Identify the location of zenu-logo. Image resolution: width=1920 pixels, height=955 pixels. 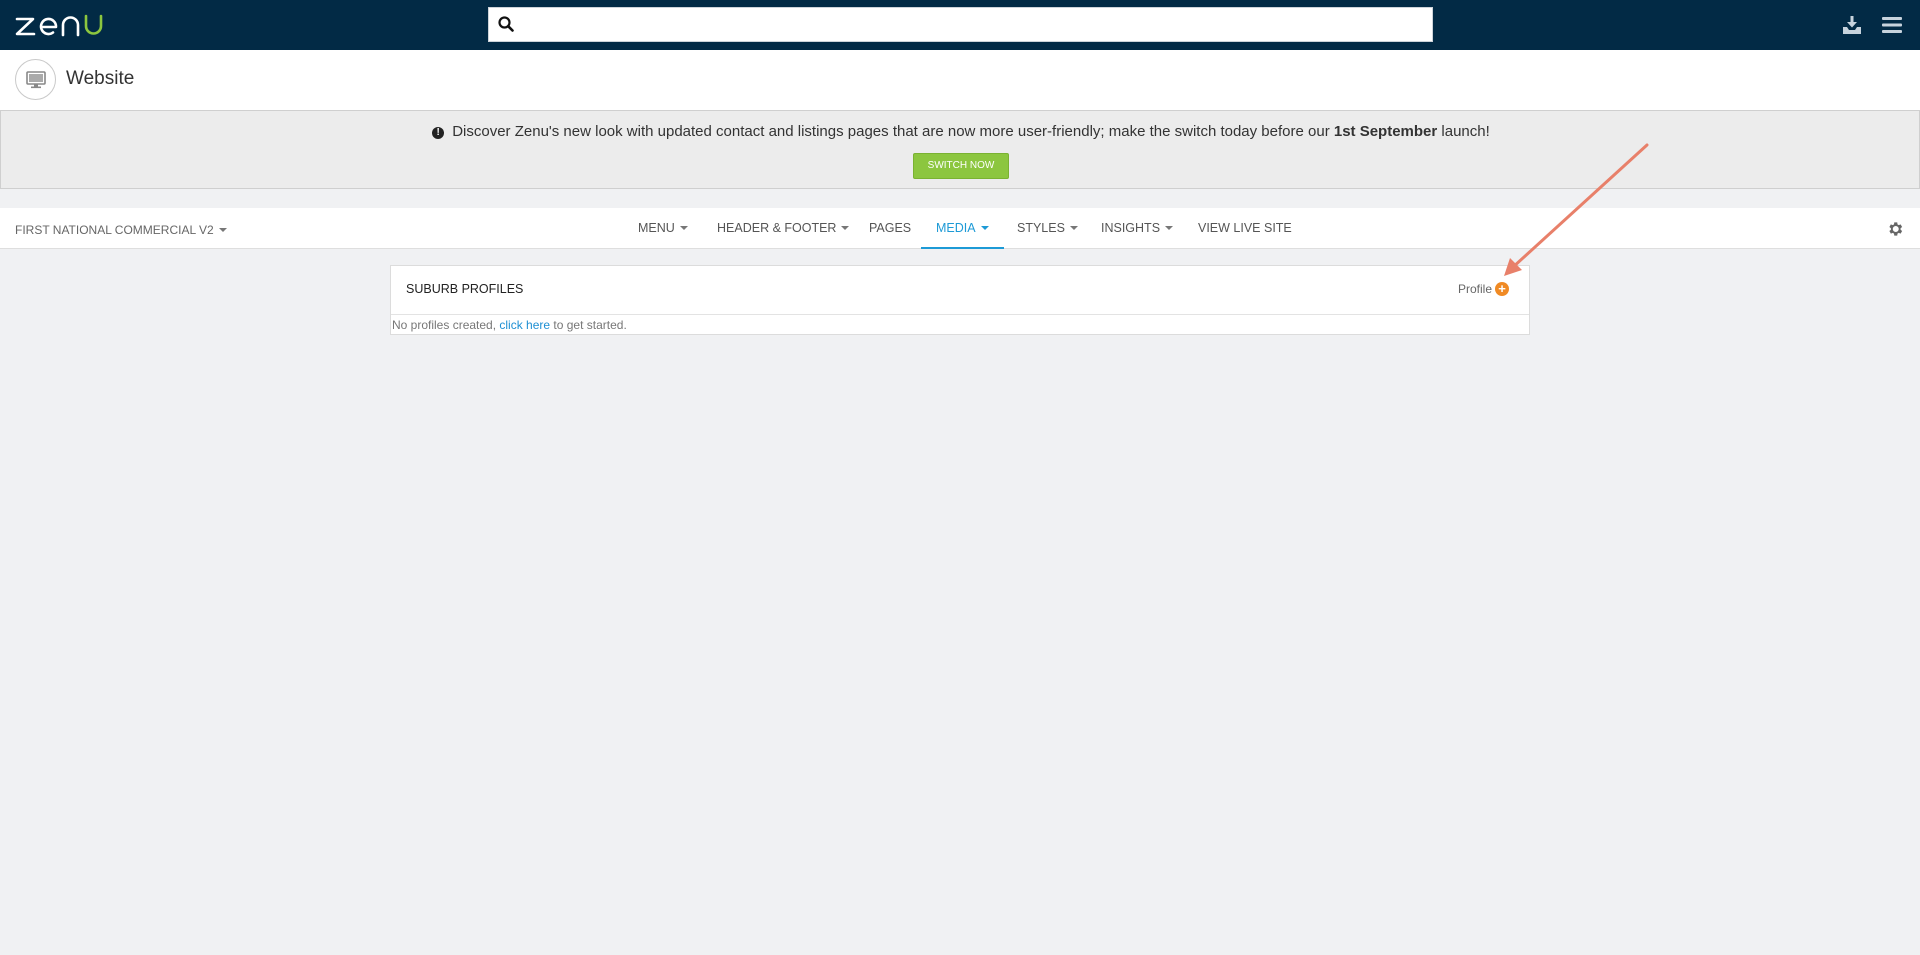
(60, 25).